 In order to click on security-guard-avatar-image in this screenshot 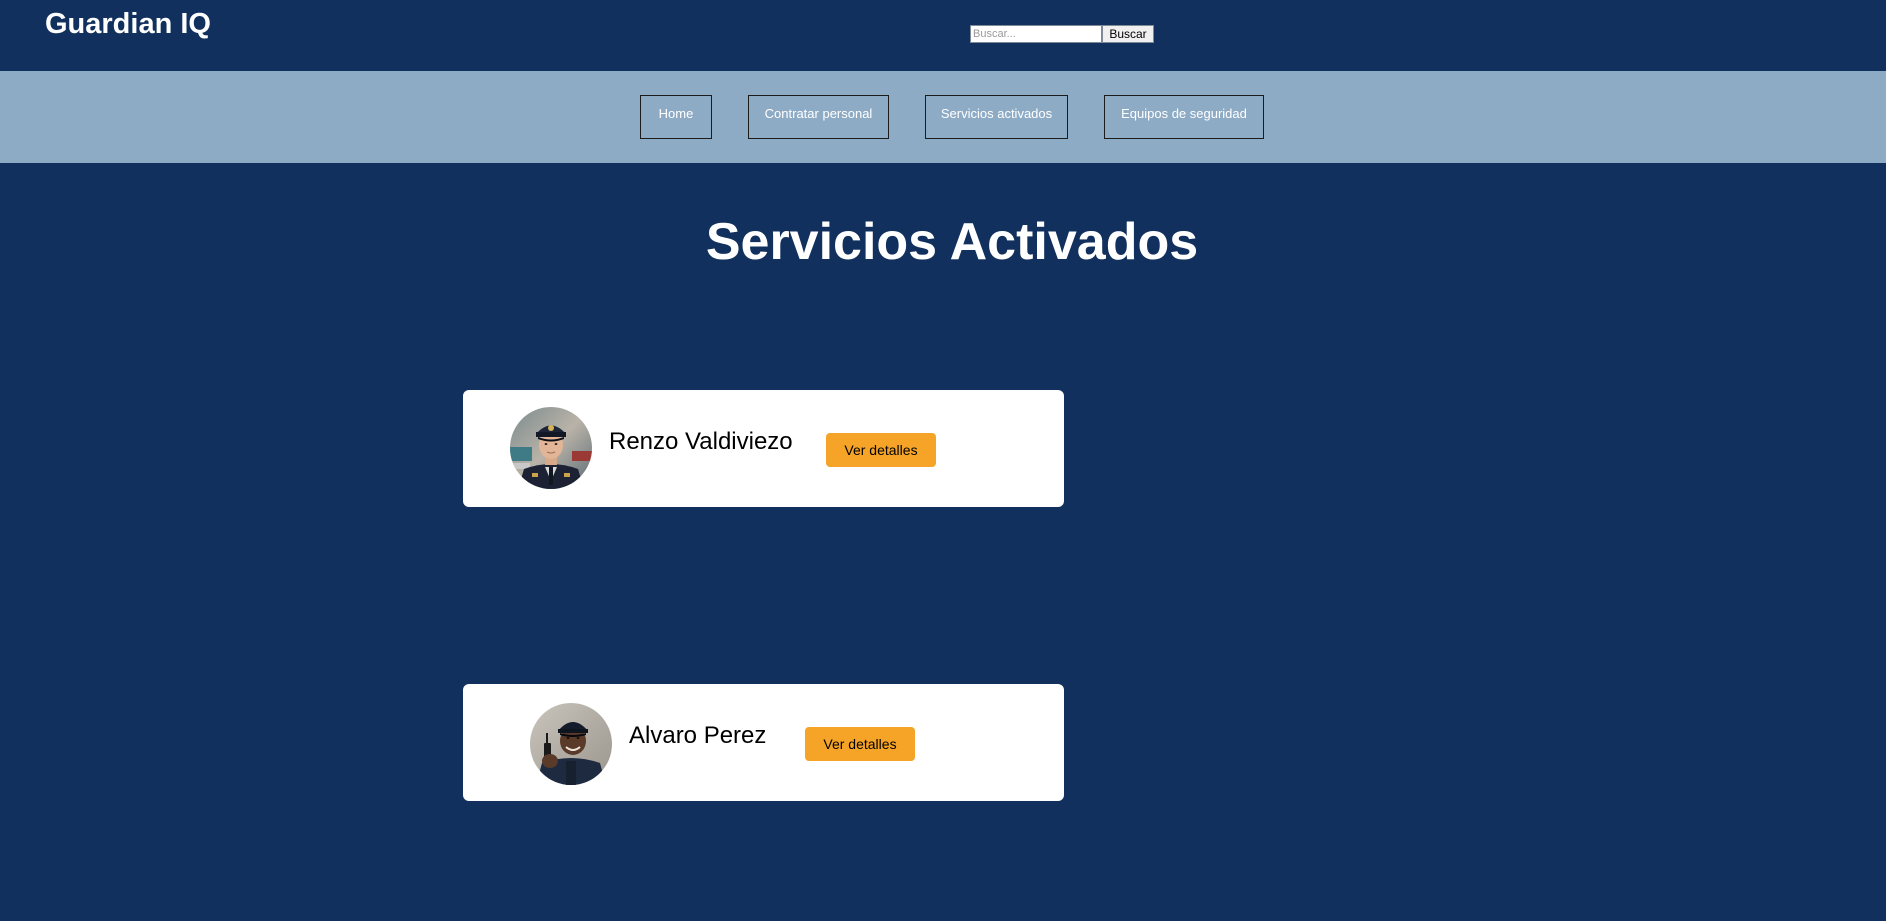, I will do `click(571, 744)`.